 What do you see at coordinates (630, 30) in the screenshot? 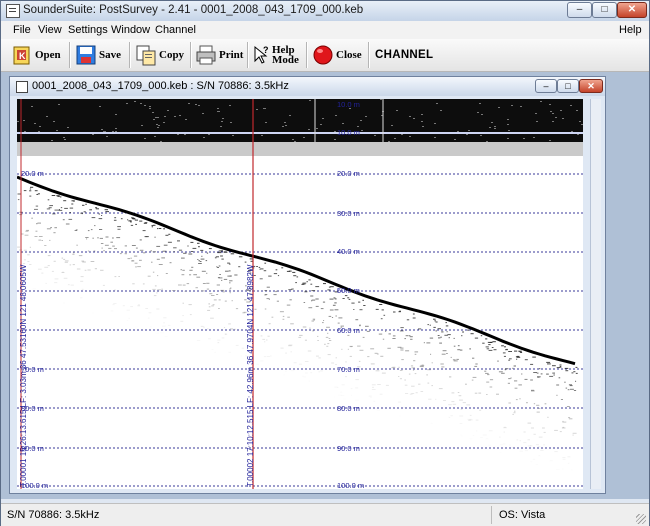
I see `menu-help: Help` at bounding box center [630, 30].